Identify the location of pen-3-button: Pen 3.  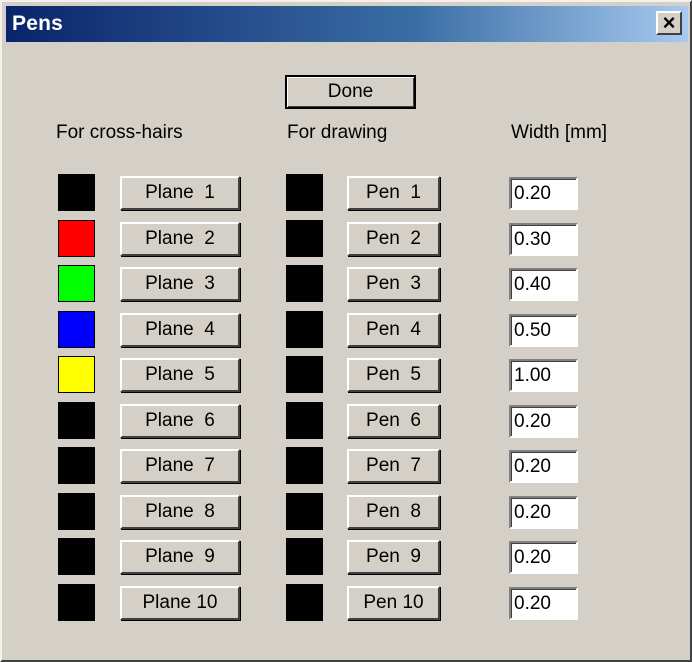
(393, 284).